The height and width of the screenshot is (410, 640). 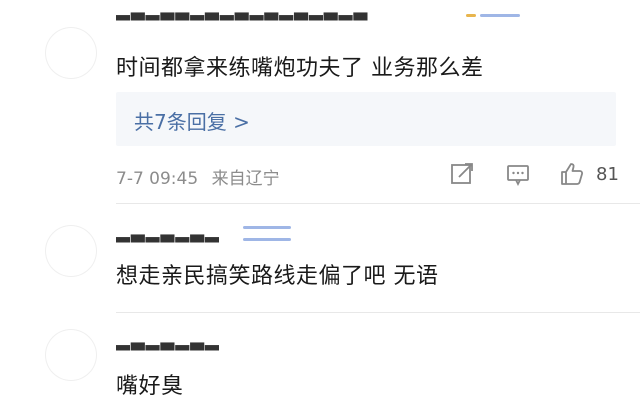 I want to click on username-cropped: ▂▃▂▃▃▂▃▂▃▂▃▂▃▂▃▂▃, so click(x=286, y=17).